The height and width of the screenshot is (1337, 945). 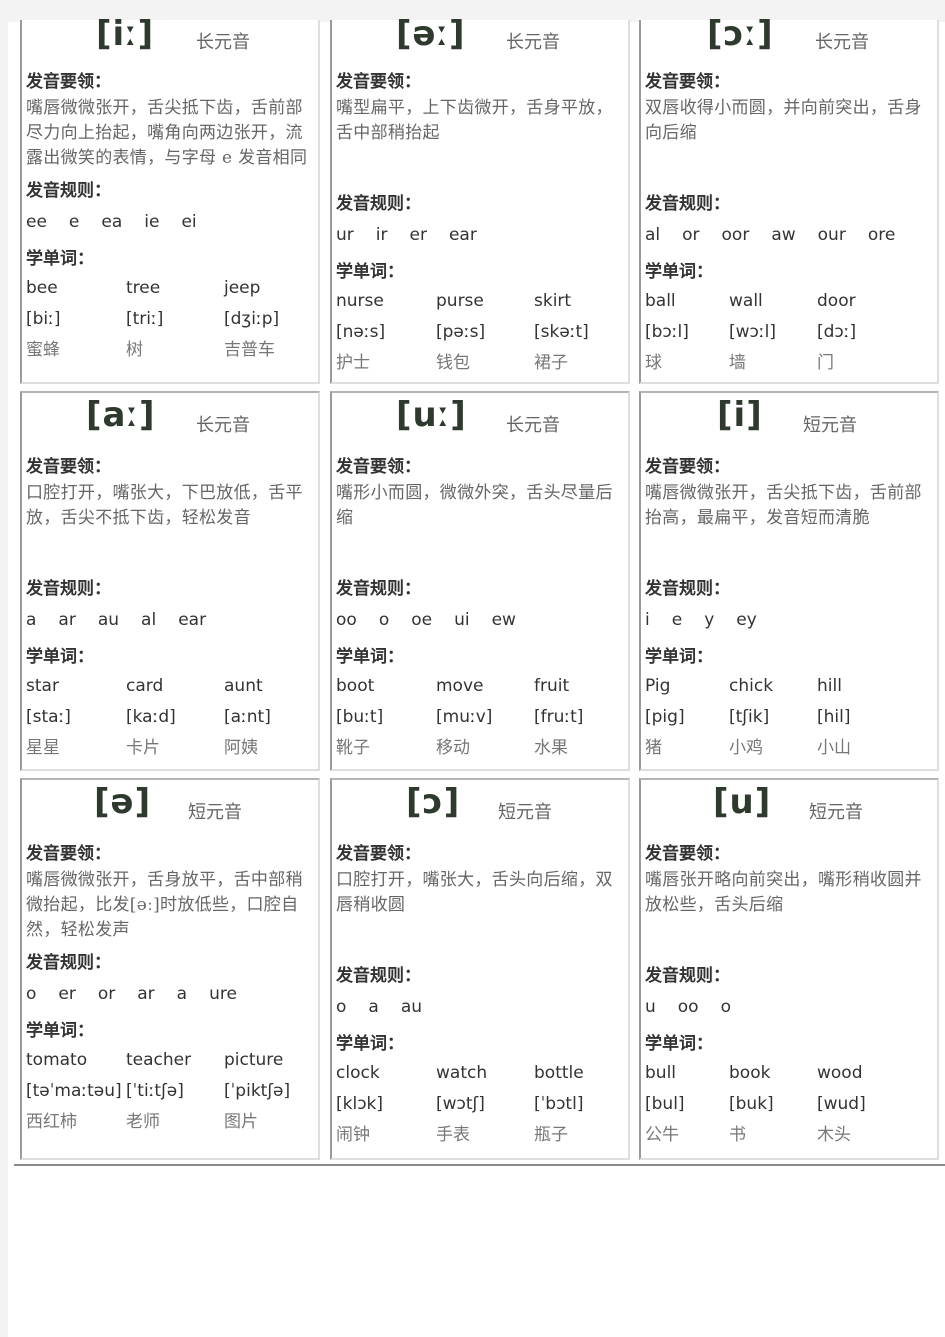 I want to click on meaning: 木头, so click(x=834, y=1135).